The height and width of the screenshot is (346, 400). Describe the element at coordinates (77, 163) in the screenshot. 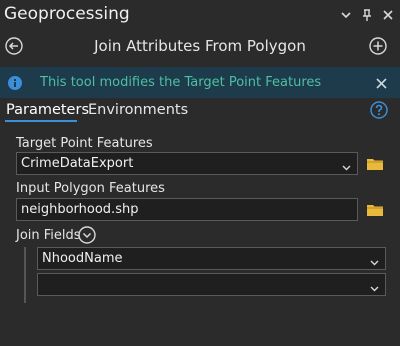

I see `target-point-features-value: CrimeDataExport` at that location.